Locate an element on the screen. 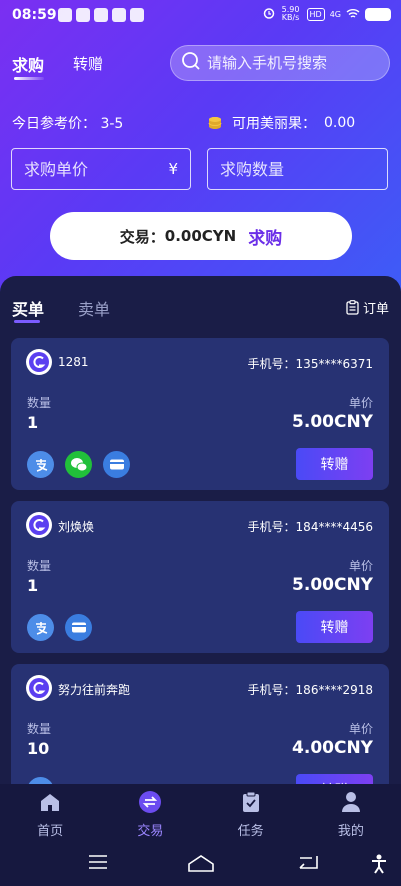  nav-home: 首页 is located at coordinates (50, 814).